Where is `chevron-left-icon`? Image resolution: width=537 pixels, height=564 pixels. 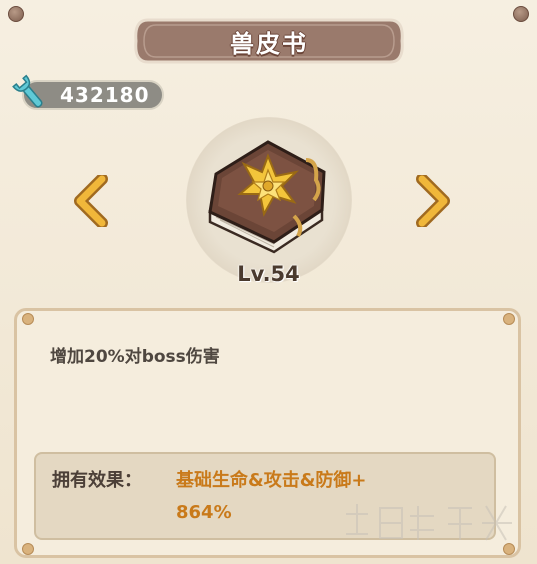 chevron-left-icon is located at coordinates (92, 201).